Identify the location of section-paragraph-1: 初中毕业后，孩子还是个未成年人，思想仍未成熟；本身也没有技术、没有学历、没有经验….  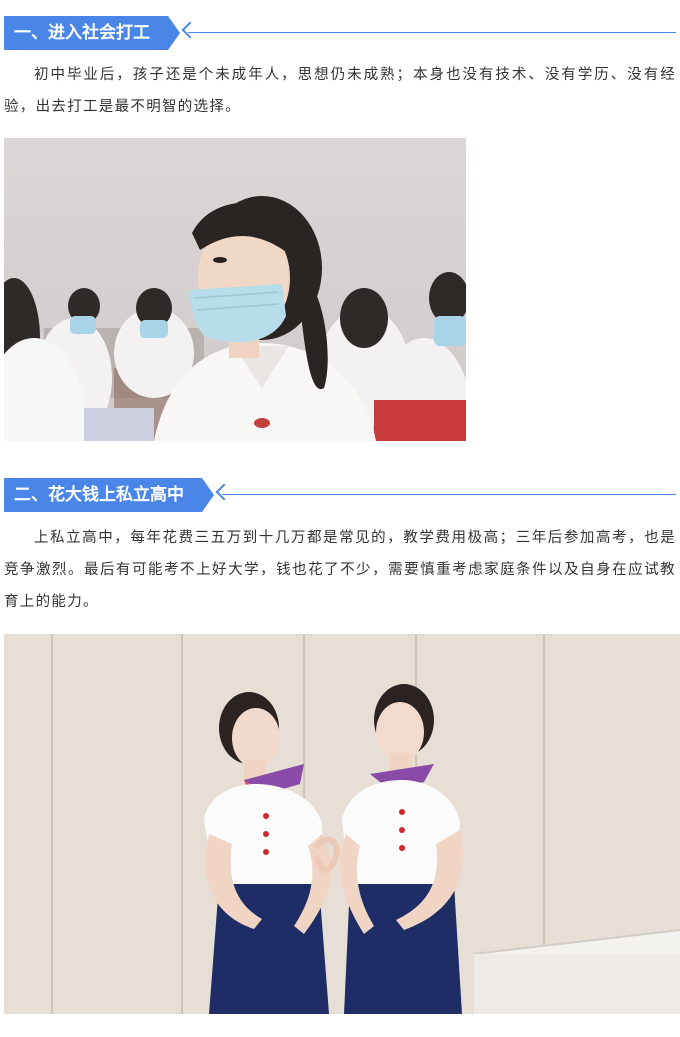
(340, 91).